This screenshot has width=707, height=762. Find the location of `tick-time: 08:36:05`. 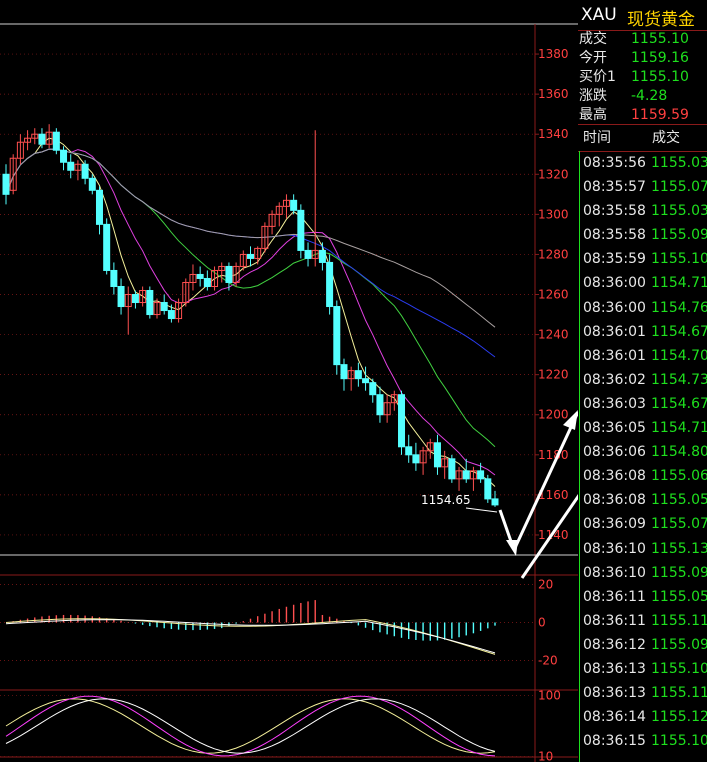

tick-time: 08:36:05 is located at coordinates (614, 428).